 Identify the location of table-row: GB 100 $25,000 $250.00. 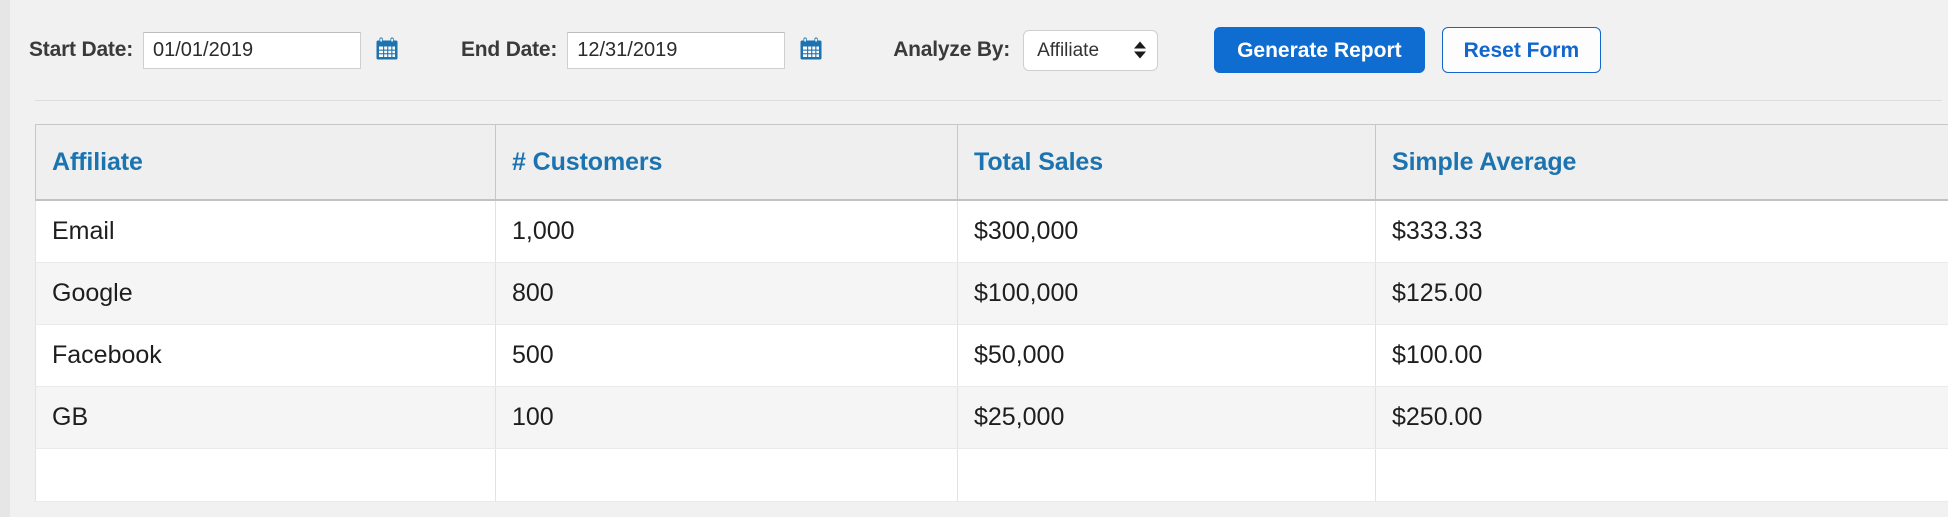
(991, 417).